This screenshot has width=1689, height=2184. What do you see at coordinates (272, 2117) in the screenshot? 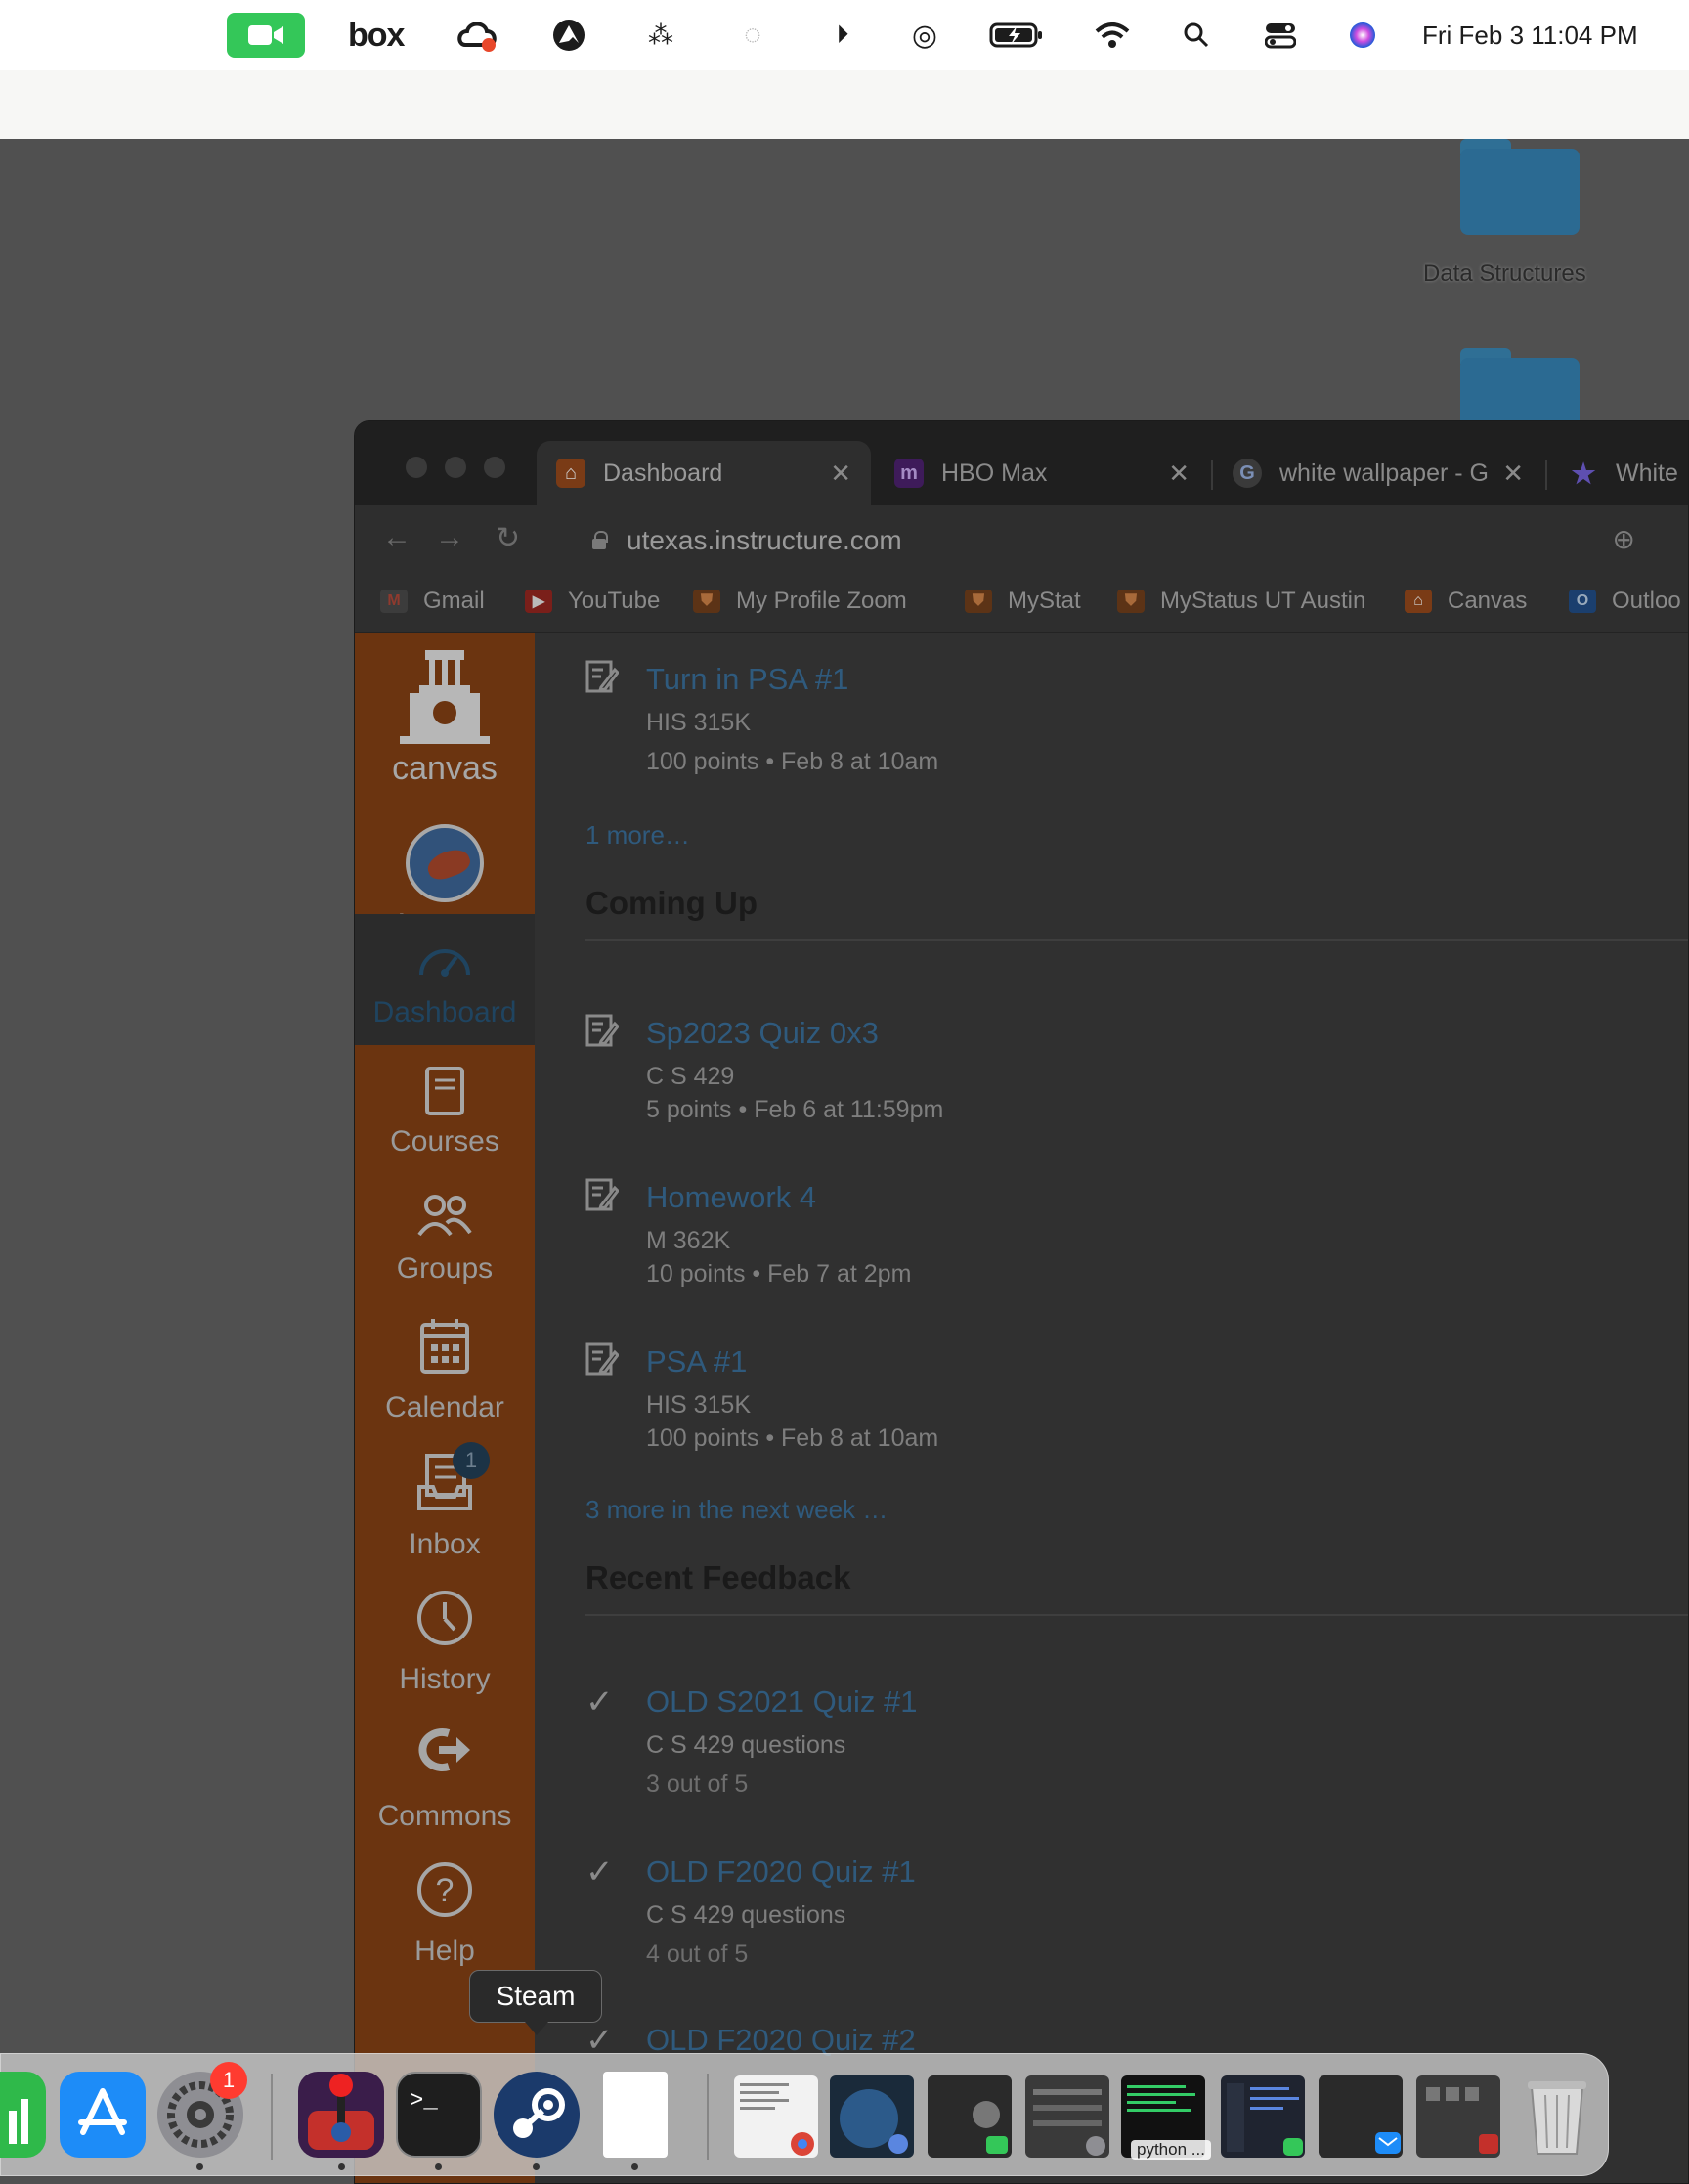
I see `dock-divider` at bounding box center [272, 2117].